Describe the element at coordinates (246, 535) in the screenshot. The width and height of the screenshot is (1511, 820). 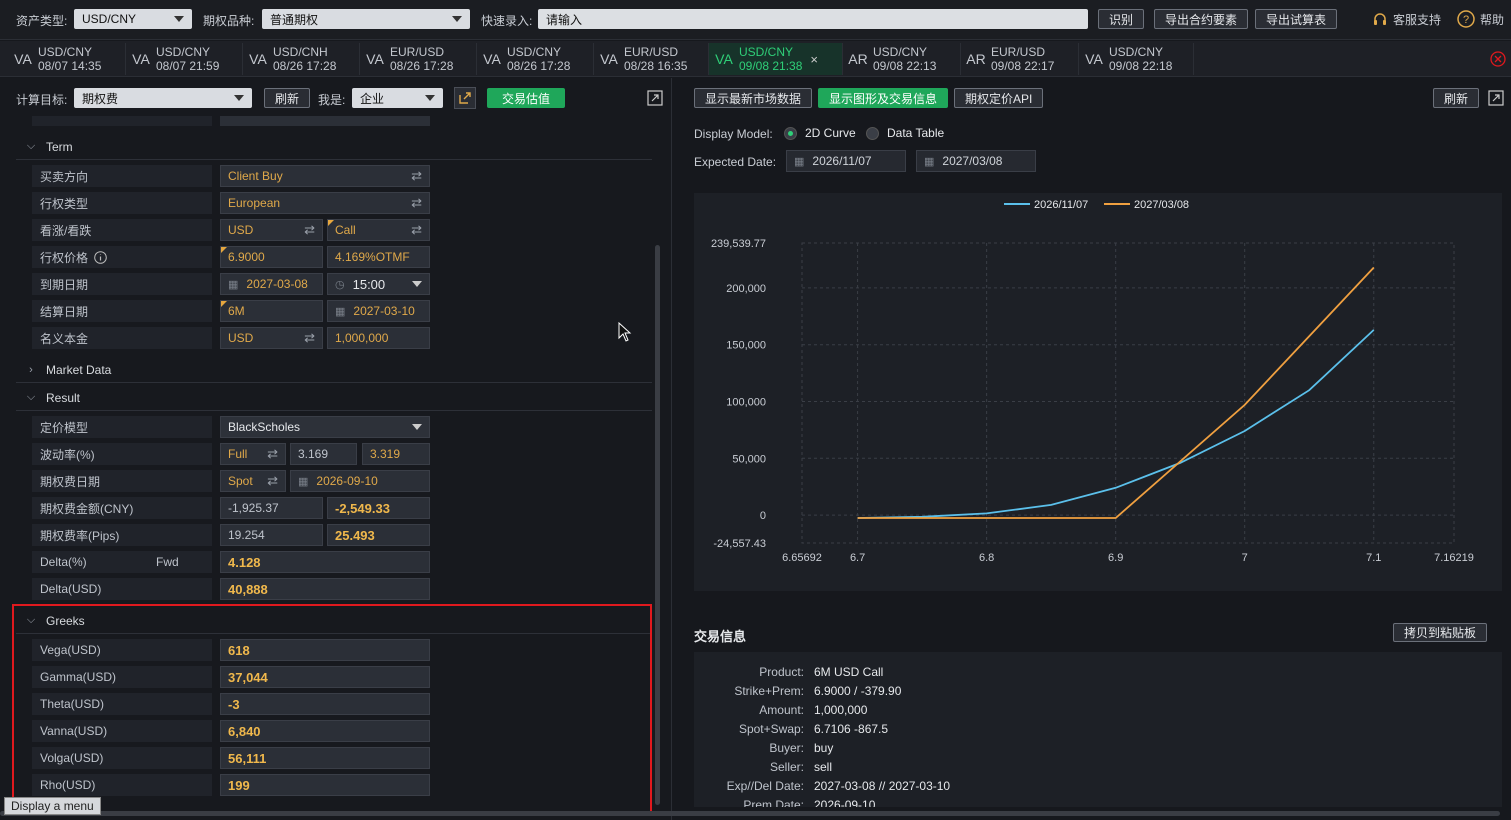
I see `premrate-bid-text: 19.254` at that location.